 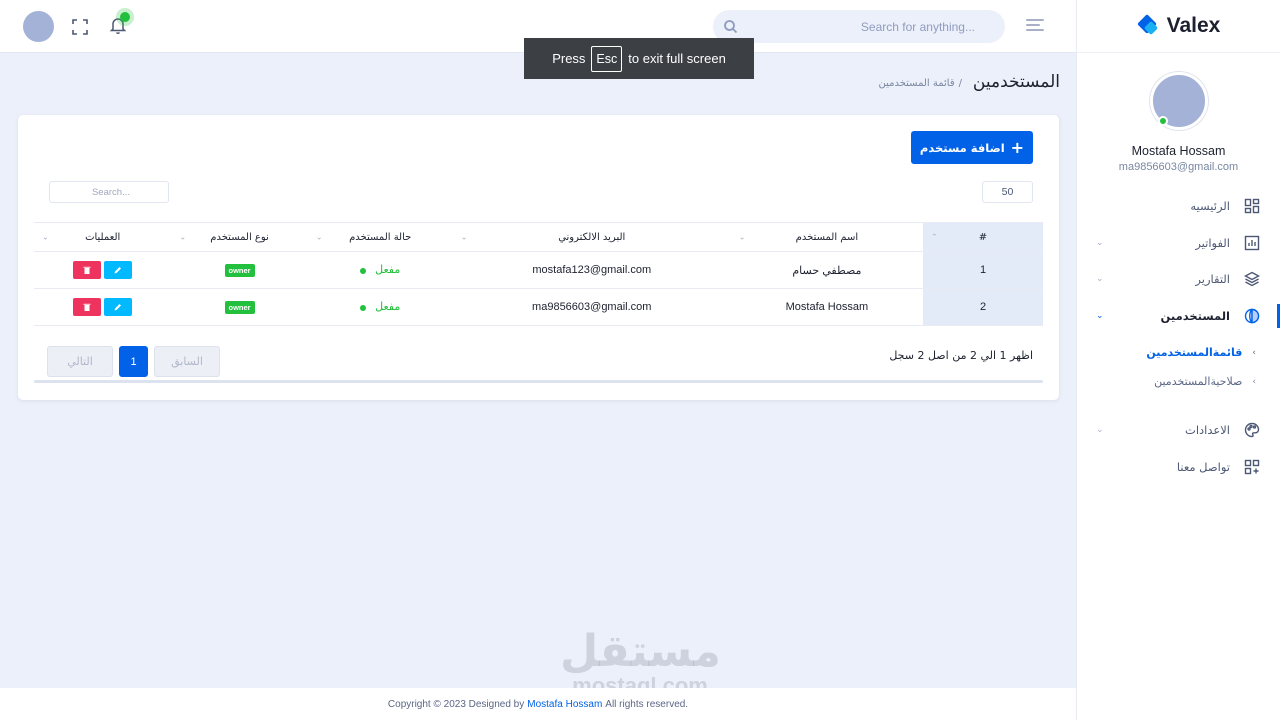 I want to click on pagination-prev-button: السابق, so click(x=187, y=361).